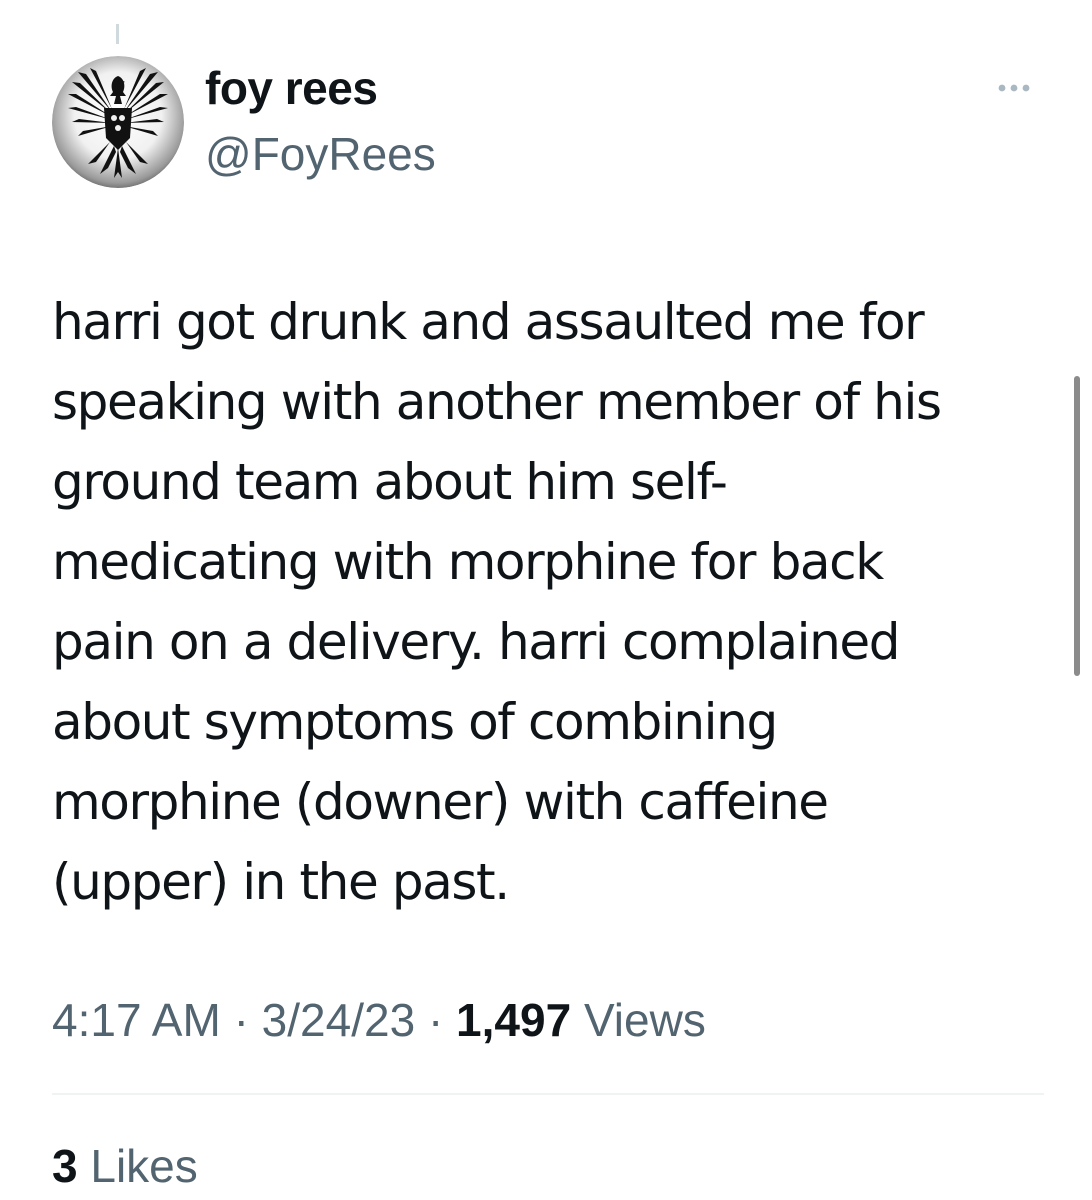 The image size is (1092, 1200). I want to click on author-name: foy rees, so click(291, 88).